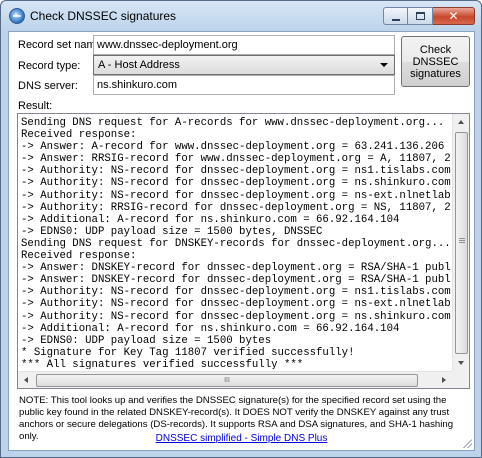 The width and height of the screenshot is (482, 458). What do you see at coordinates (17, 16) in the screenshot?
I see `globe-icon` at bounding box center [17, 16].